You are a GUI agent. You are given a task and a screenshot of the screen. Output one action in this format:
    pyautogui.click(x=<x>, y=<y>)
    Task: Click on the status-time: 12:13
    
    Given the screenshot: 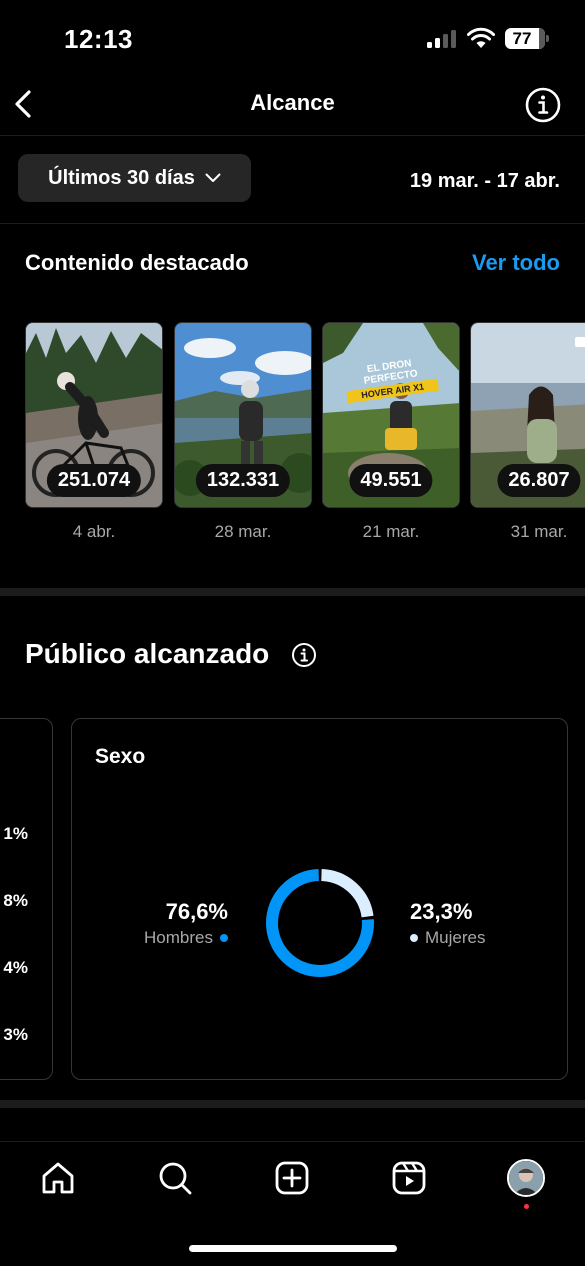 What is the action you would take?
    pyautogui.click(x=98, y=39)
    